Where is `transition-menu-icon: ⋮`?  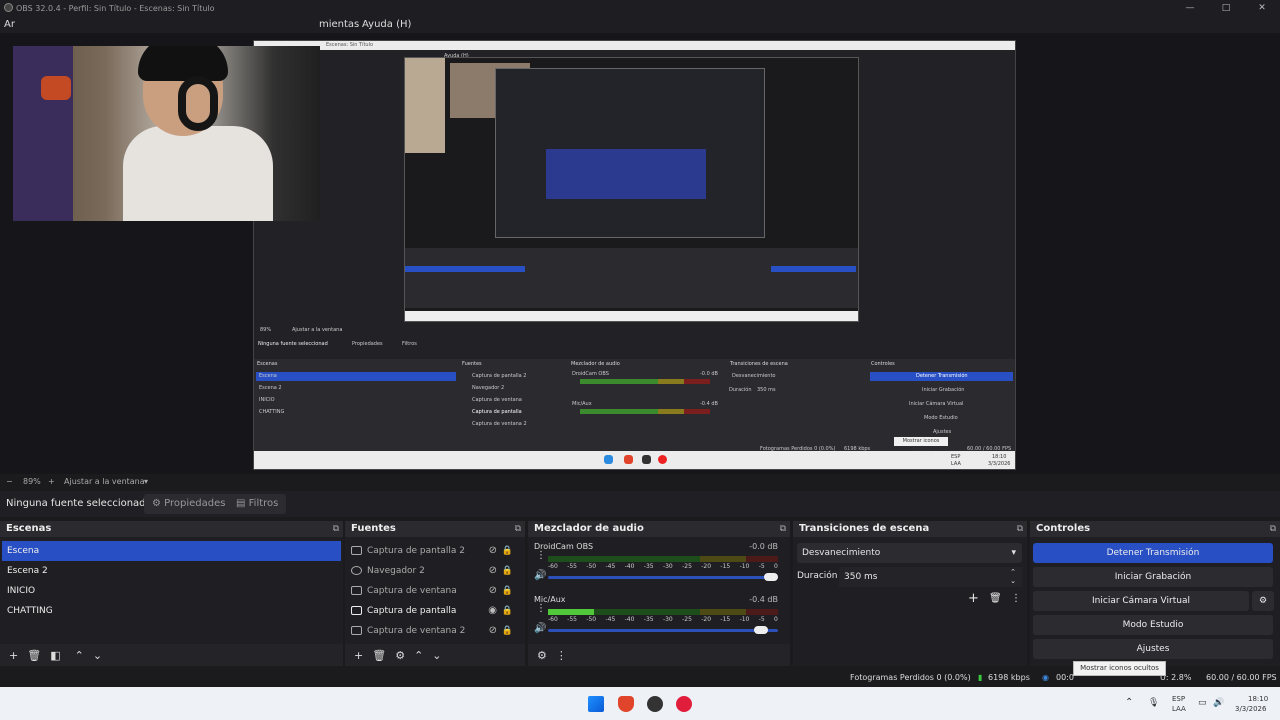 transition-menu-icon: ⋮ is located at coordinates (1016, 598).